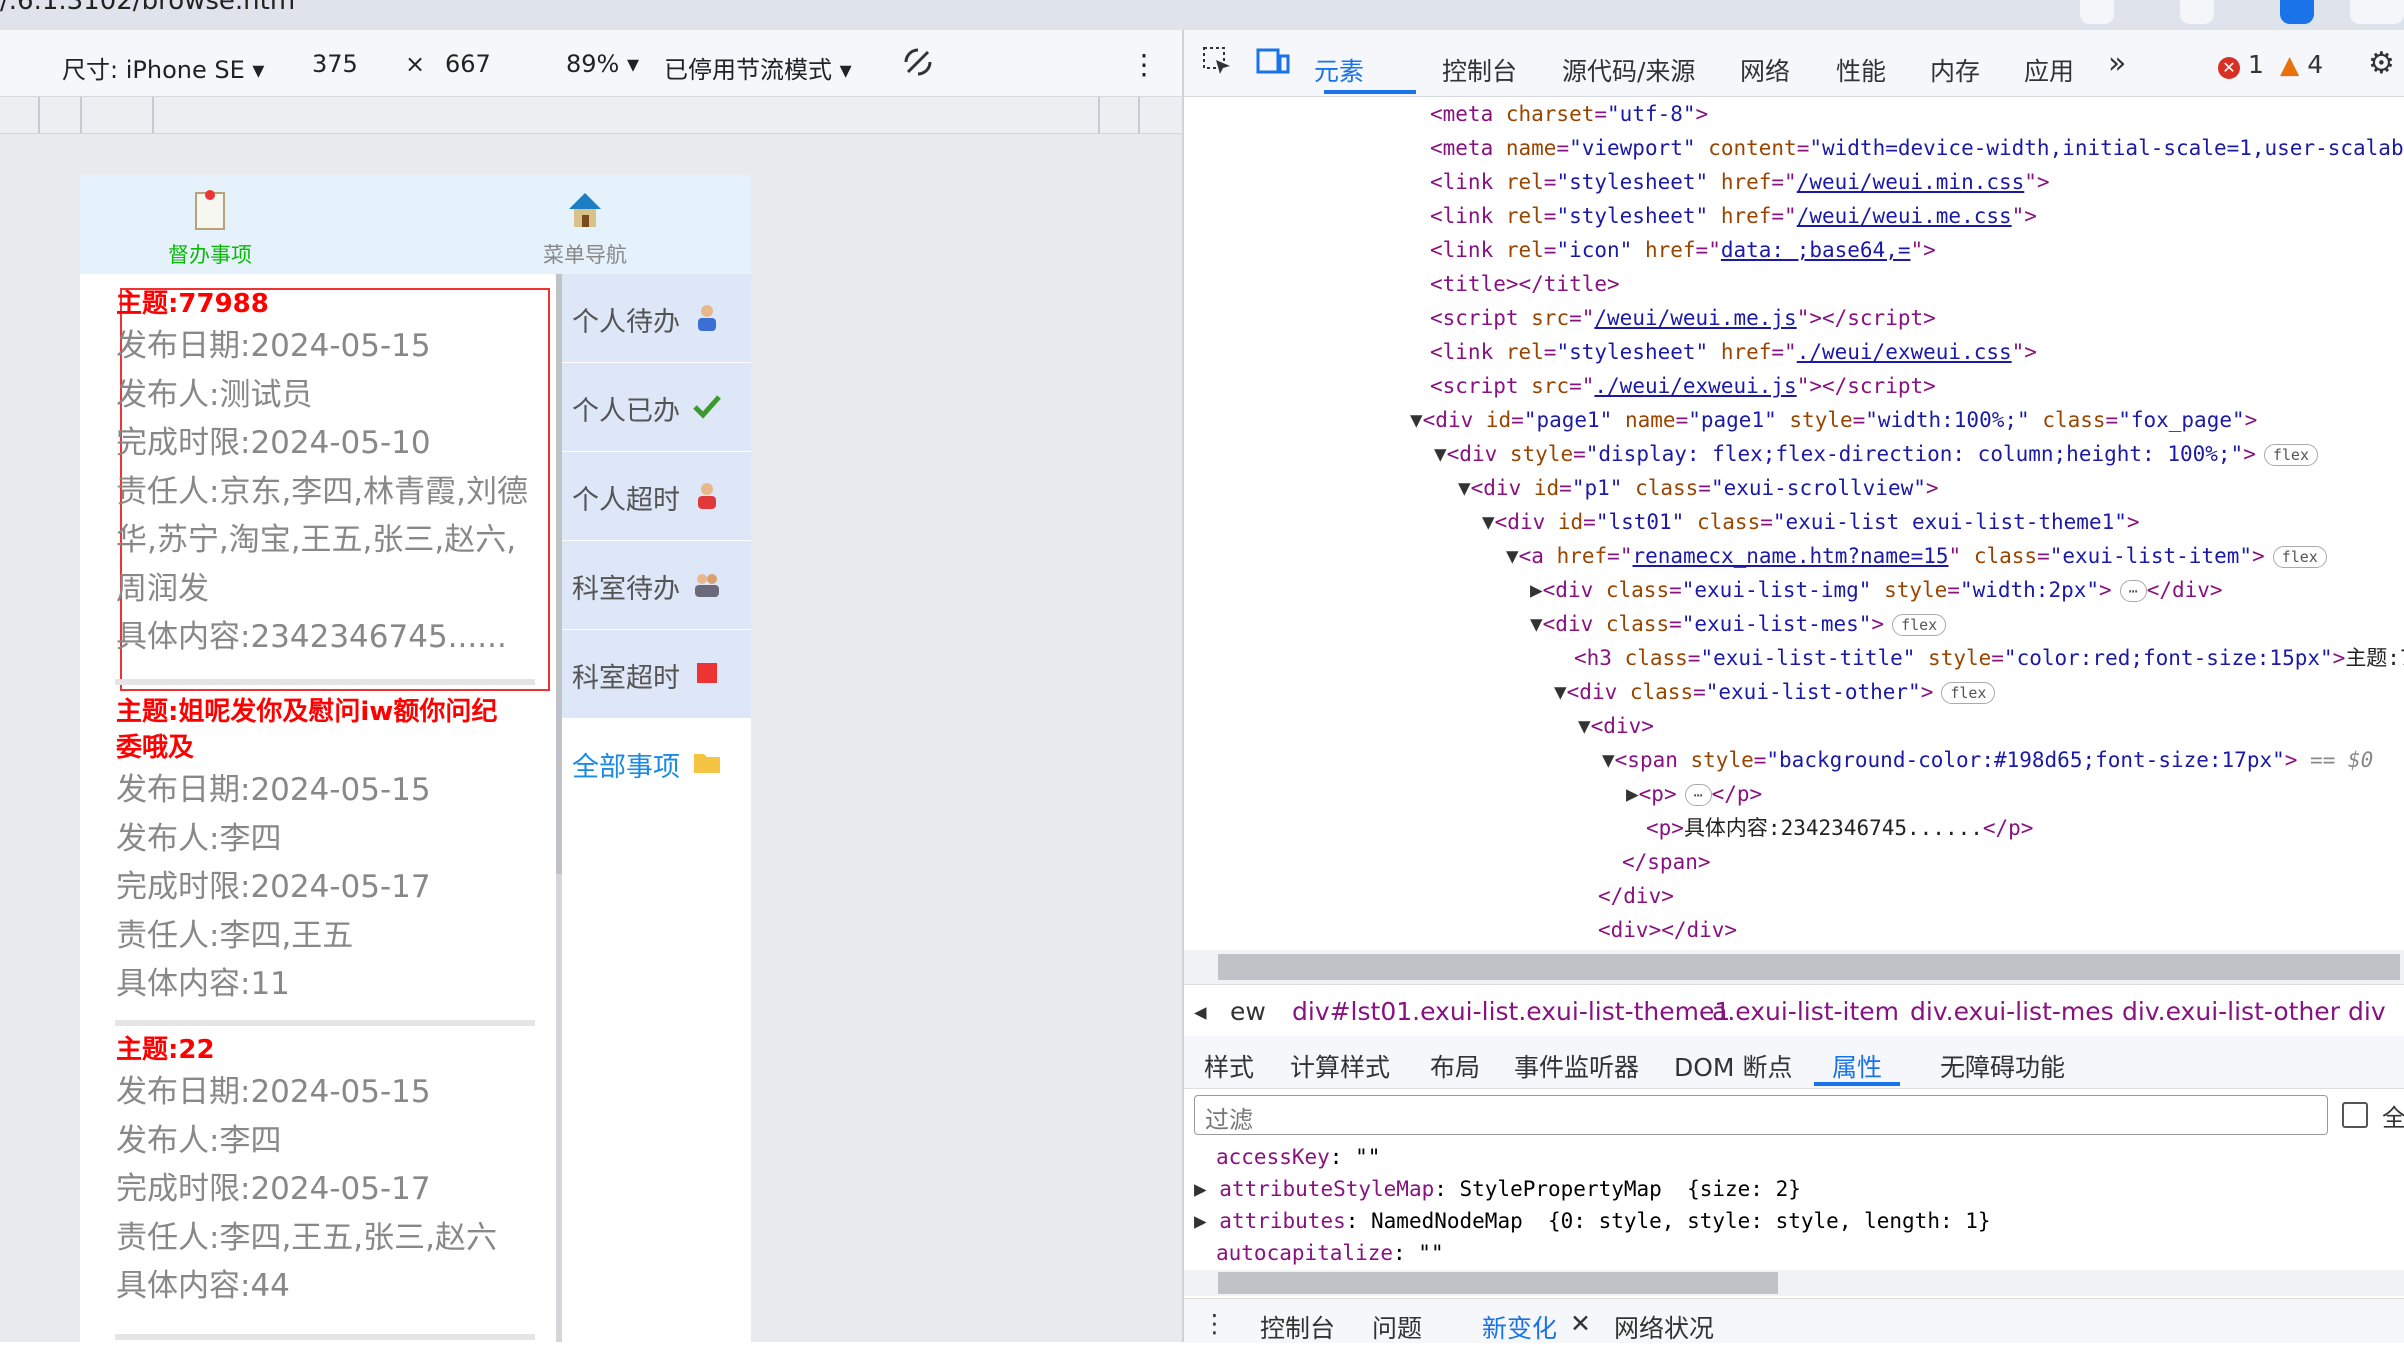 Image resolution: width=2404 pixels, height=1345 pixels. What do you see at coordinates (2297, 12) in the screenshot?
I see `profile-icon` at bounding box center [2297, 12].